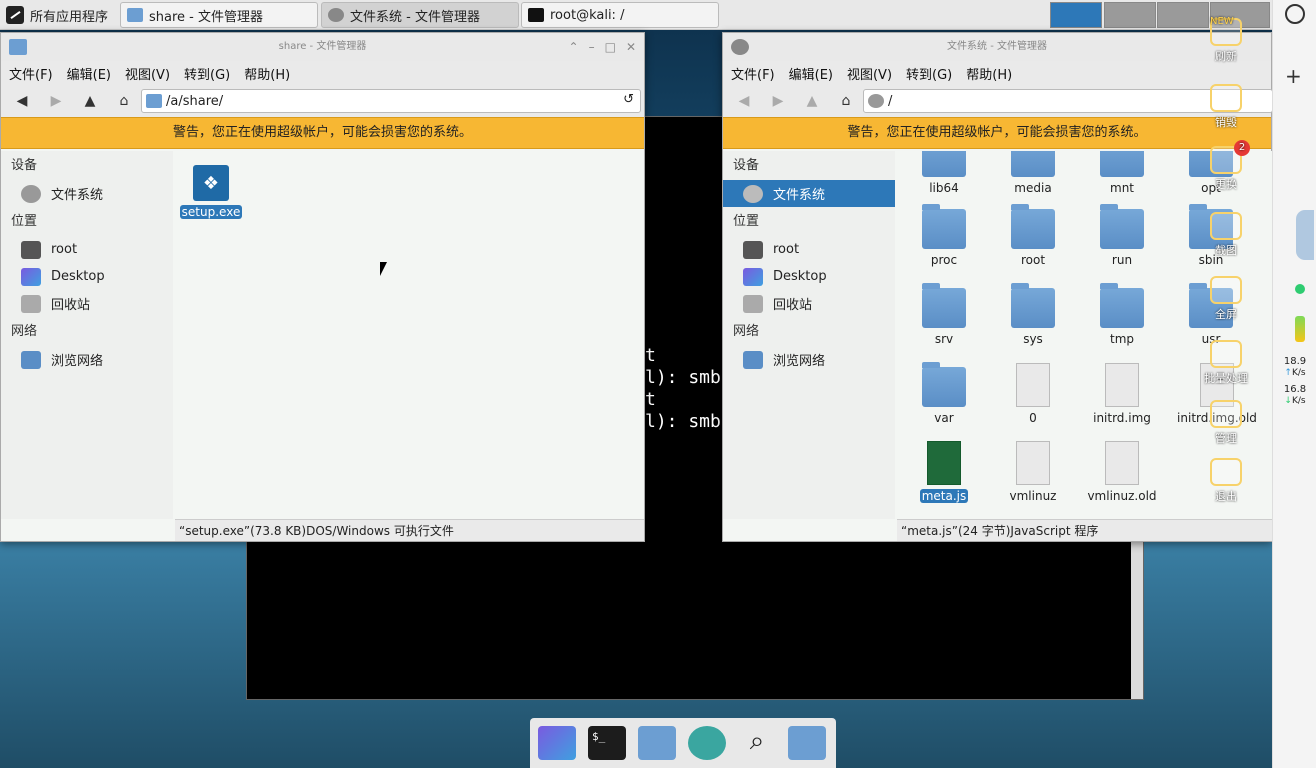 This screenshot has height=768, width=1316. What do you see at coordinates (1293, 76) in the screenshot?
I see `add-icon: +` at bounding box center [1293, 76].